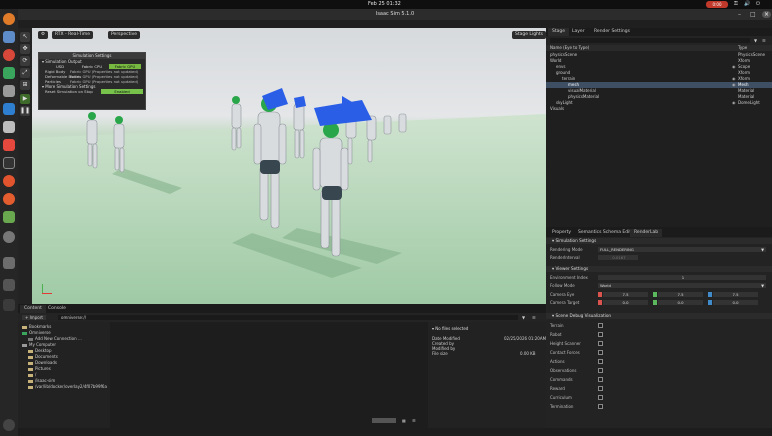  I want to click on camera-target-y: 0.0, so click(680, 302).